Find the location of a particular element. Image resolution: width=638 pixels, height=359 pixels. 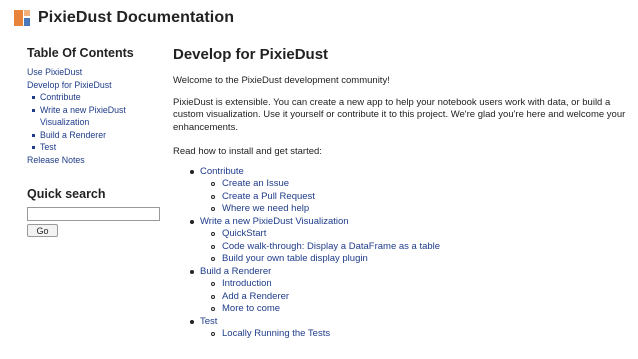

toc-link-test: Test is located at coordinates (103, 147).